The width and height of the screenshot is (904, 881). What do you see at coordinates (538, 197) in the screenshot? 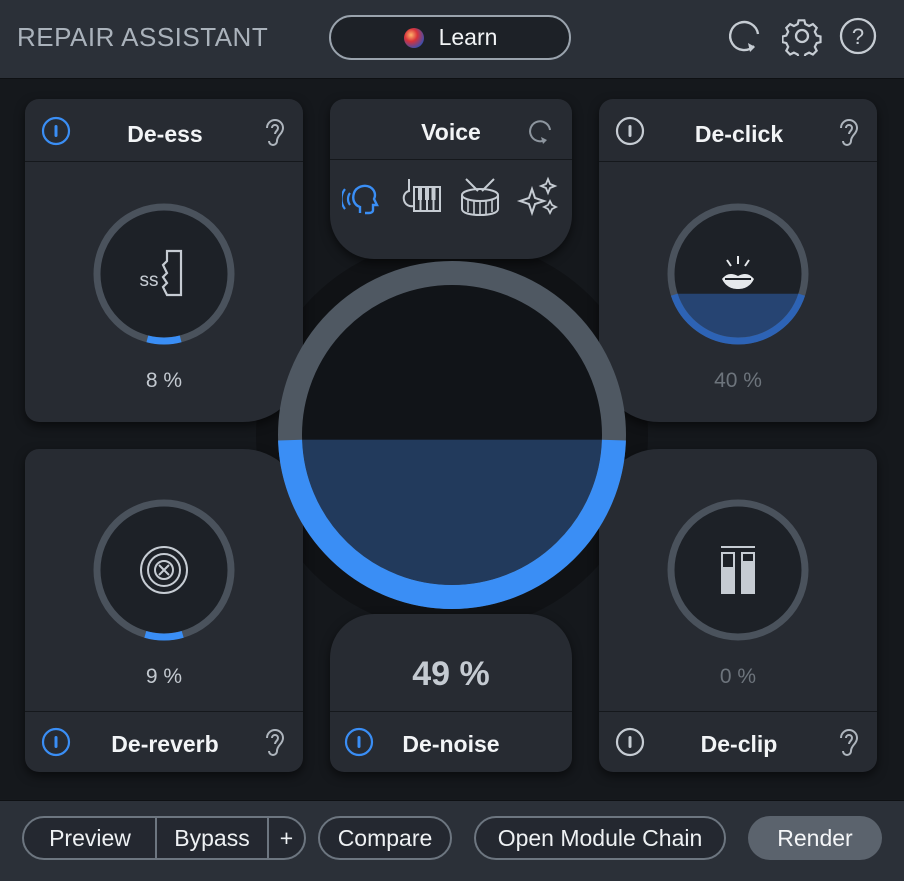
I see `sparkle-icon` at bounding box center [538, 197].